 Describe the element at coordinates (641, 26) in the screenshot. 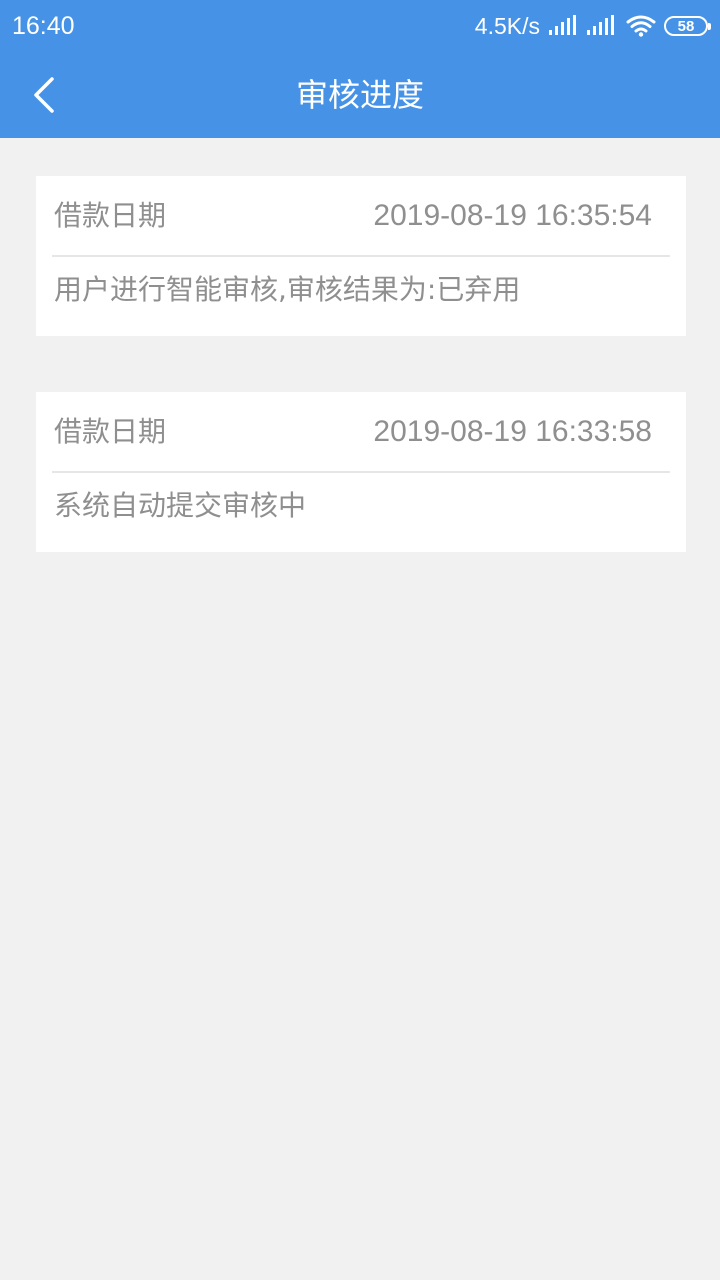

I see `wifi-icon` at that location.